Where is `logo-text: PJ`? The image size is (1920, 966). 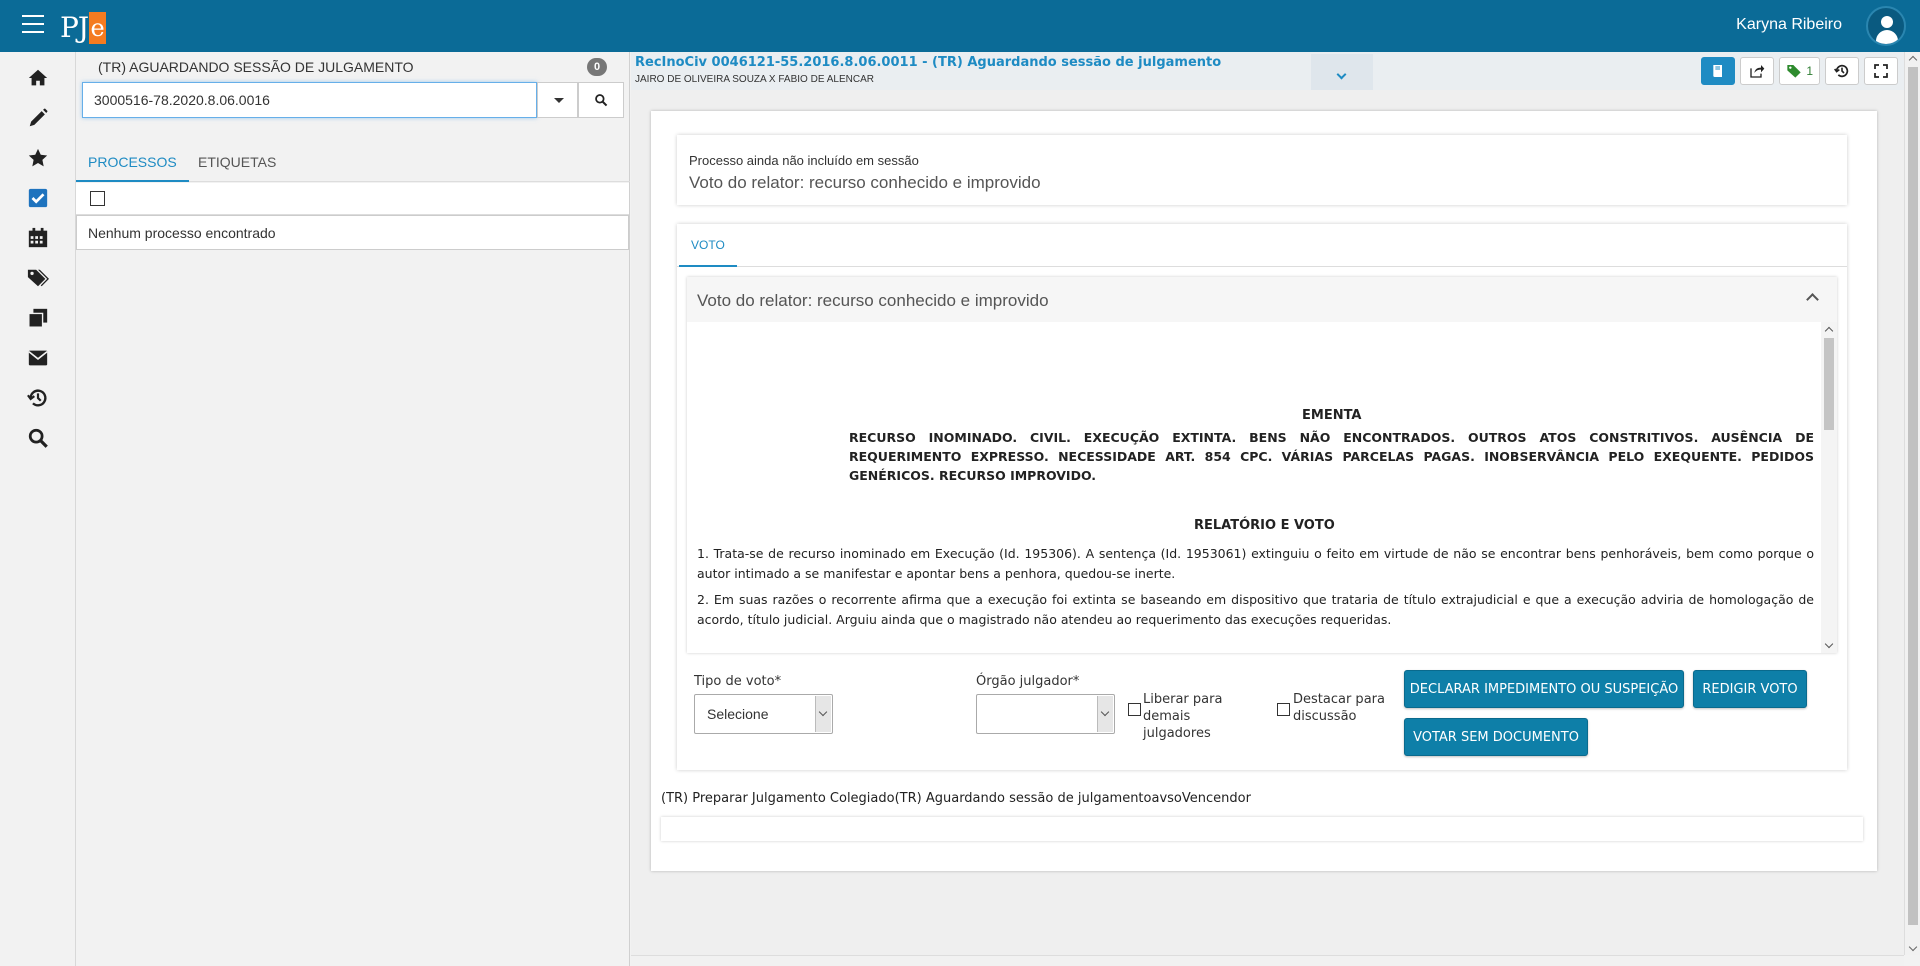
logo-text: PJ is located at coordinates (74, 27).